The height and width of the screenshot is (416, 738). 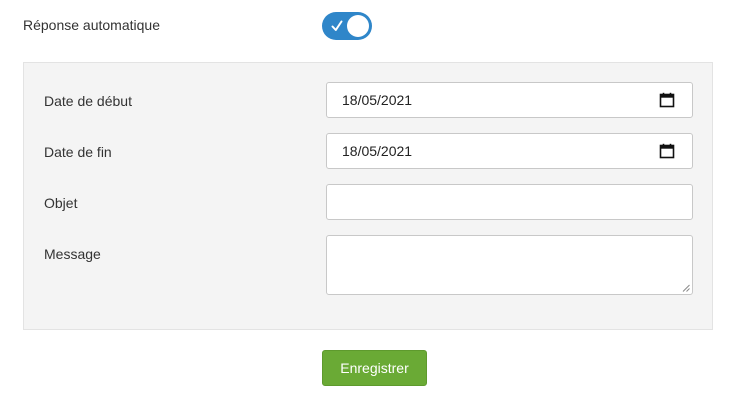 I want to click on autoreply-toggle, so click(x=347, y=26).